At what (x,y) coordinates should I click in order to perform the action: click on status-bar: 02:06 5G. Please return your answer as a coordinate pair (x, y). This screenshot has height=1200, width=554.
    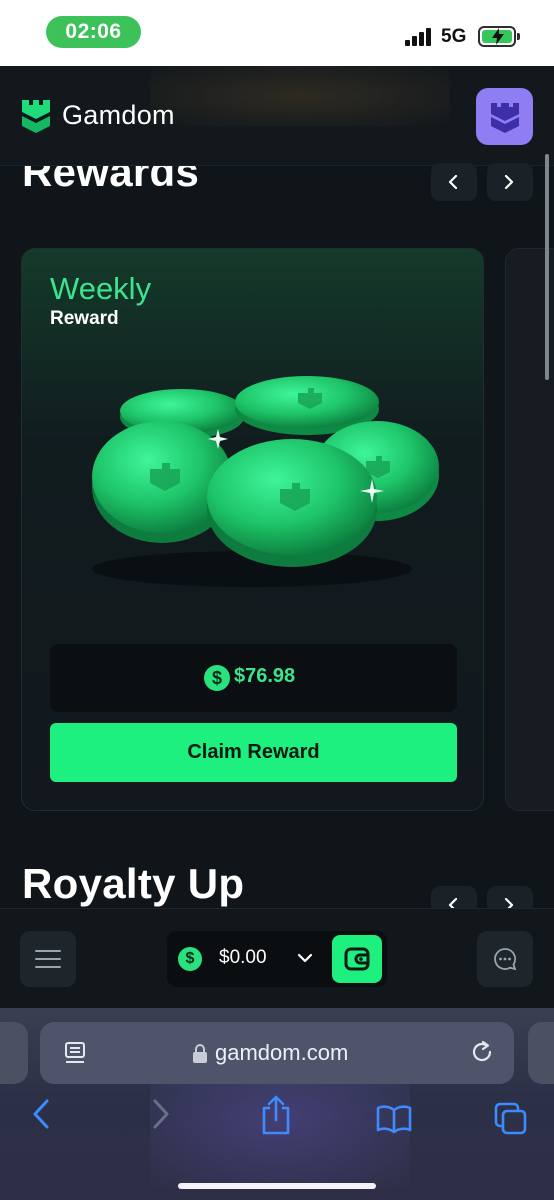
    Looking at the image, I should click on (277, 33).